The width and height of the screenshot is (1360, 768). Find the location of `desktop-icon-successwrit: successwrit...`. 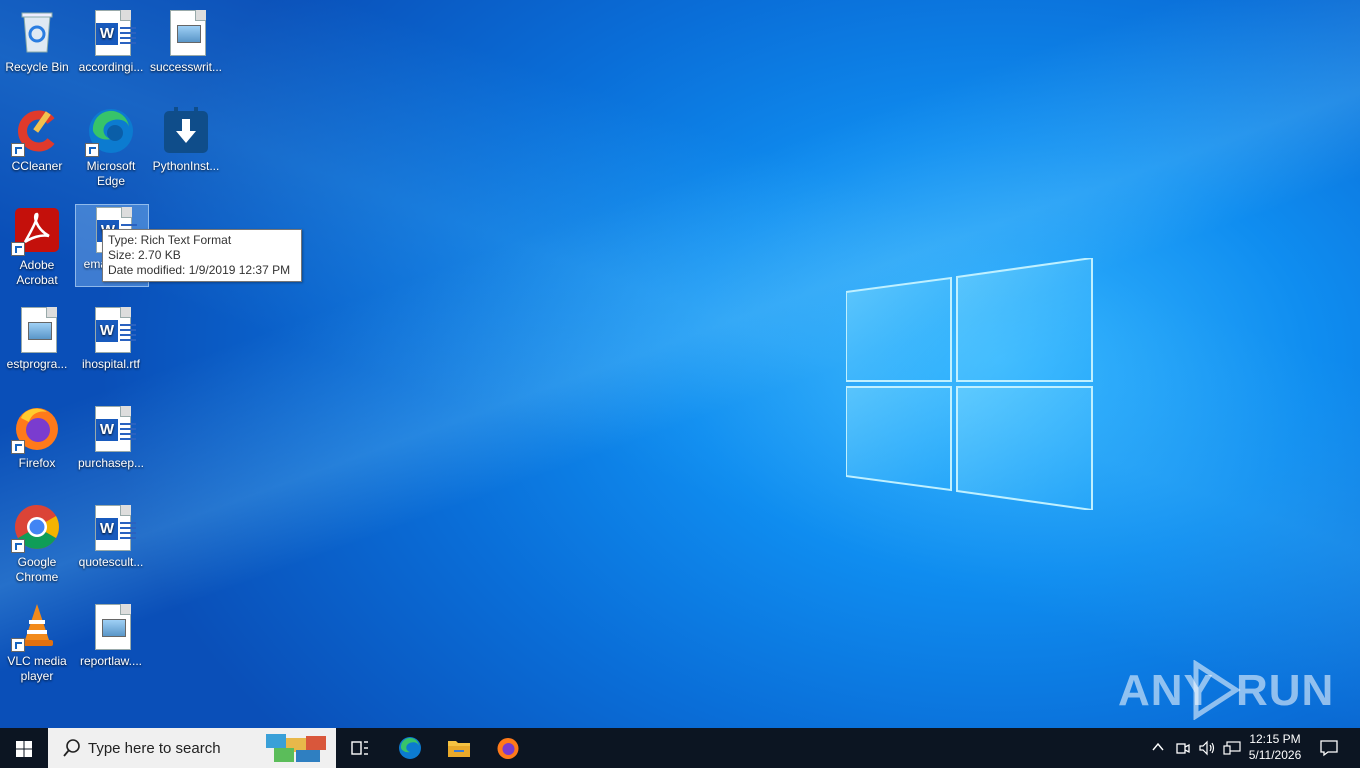

desktop-icon-successwrit: successwrit... is located at coordinates (186, 41).